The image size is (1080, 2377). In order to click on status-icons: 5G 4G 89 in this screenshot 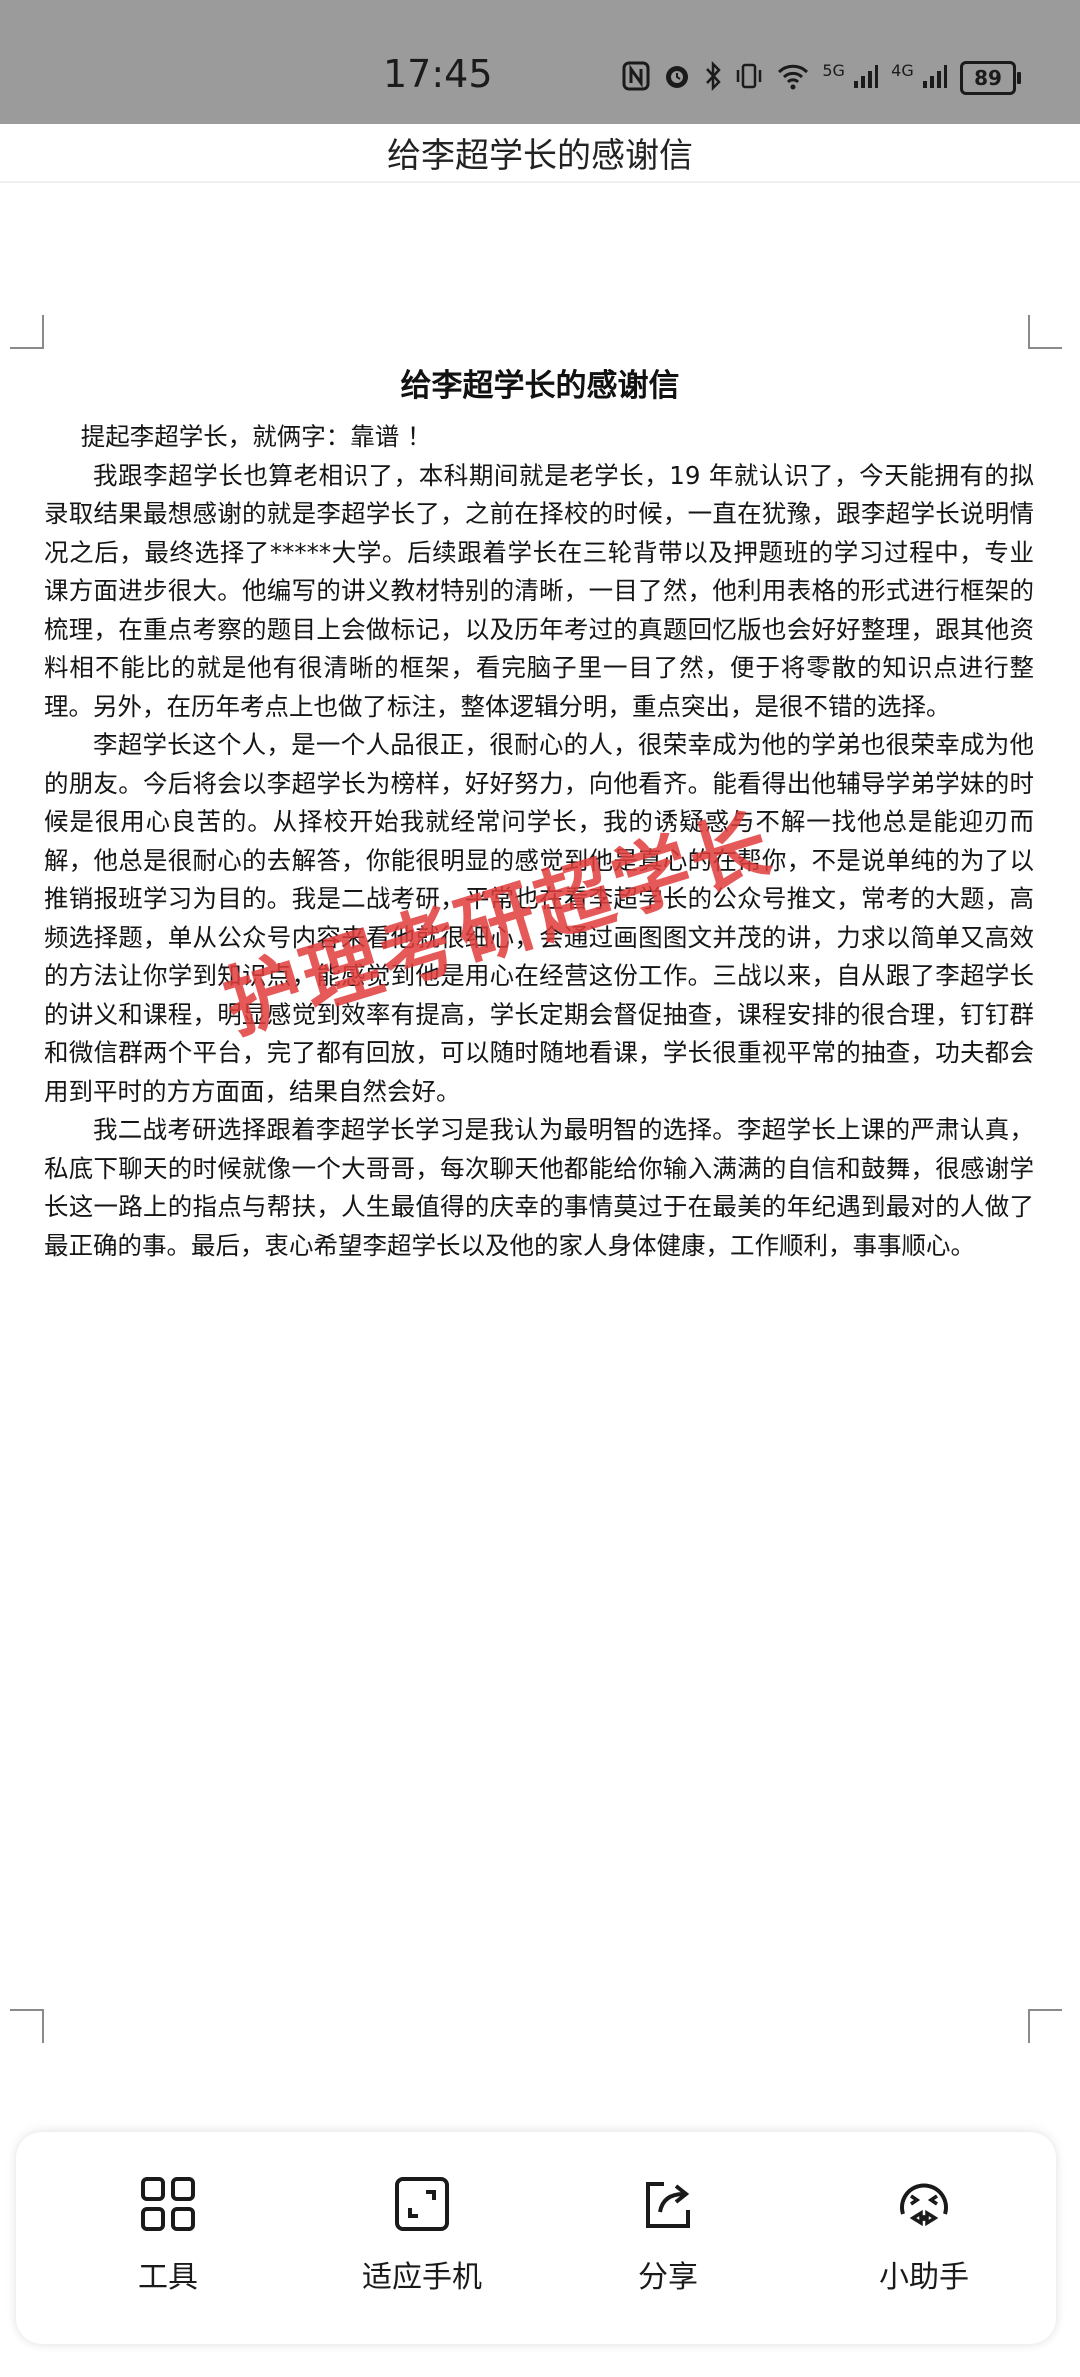, I will do `click(821, 78)`.